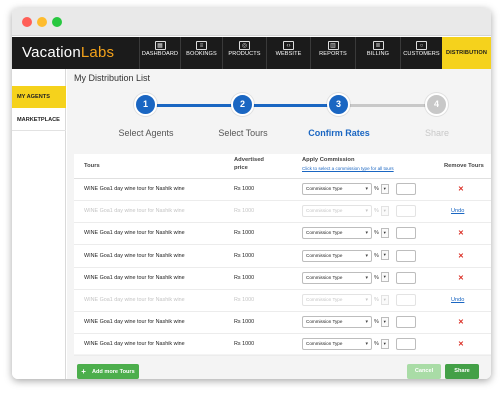 This screenshot has width=504, height=396. What do you see at coordinates (424, 371) in the screenshot?
I see `cancel-button: Cancel` at bounding box center [424, 371].